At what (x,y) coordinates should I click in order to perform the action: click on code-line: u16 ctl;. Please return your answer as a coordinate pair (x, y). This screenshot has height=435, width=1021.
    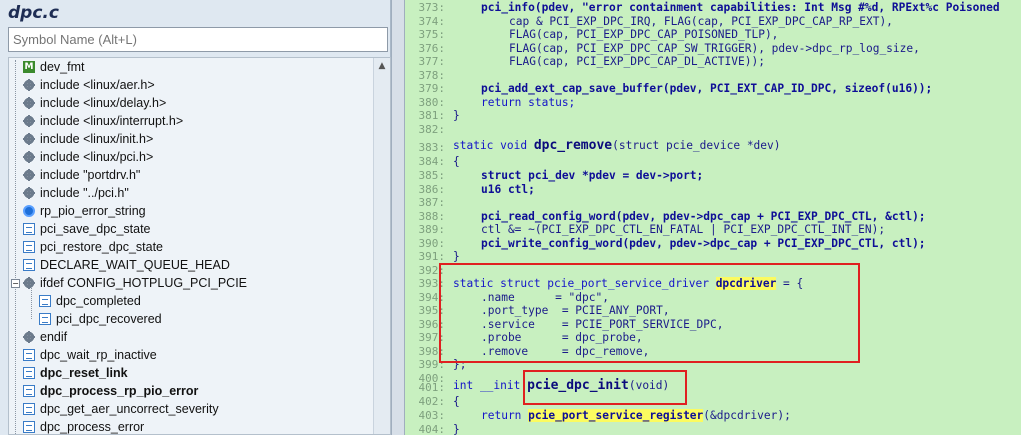
    Looking at the image, I should click on (508, 189).